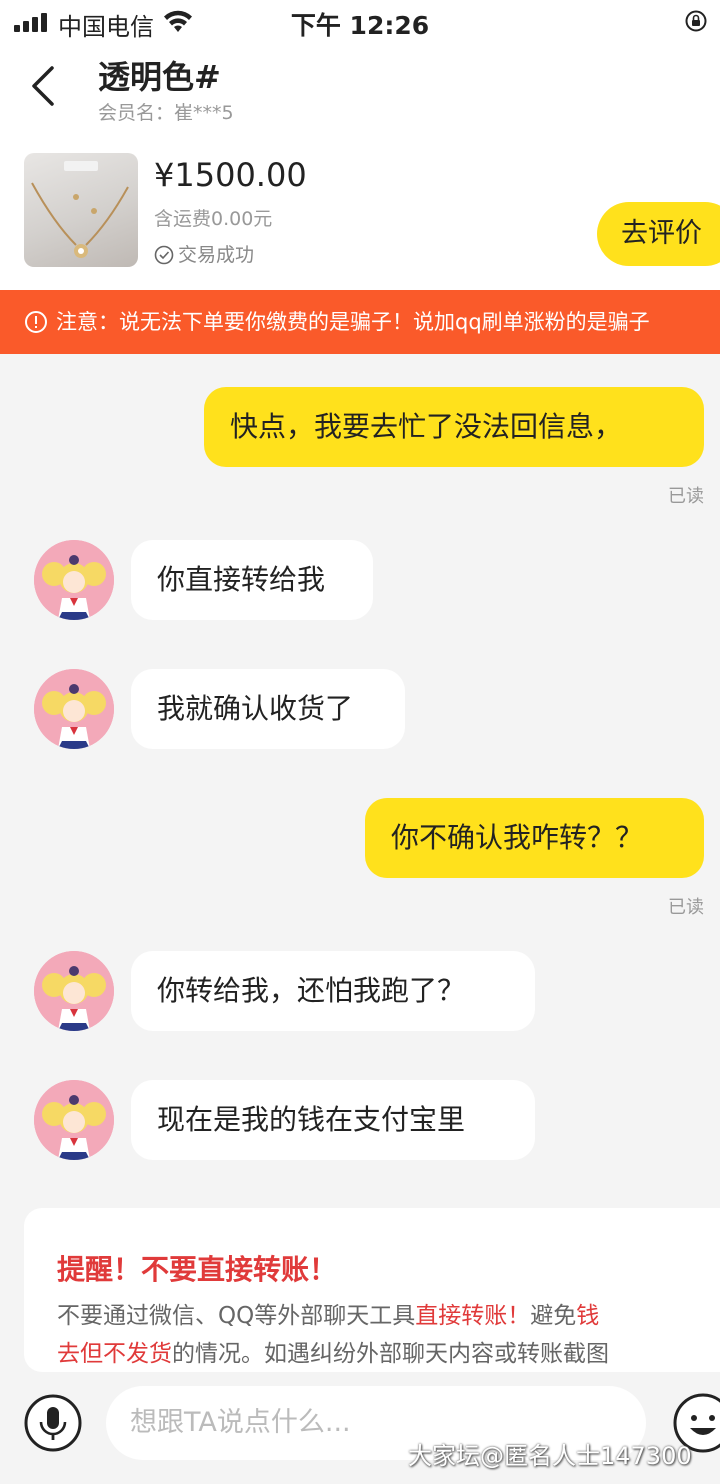 Image resolution: width=720 pixels, height=1484 pixels. I want to click on chat-header: 透明色# 会员名：崔***5, so click(360, 92).